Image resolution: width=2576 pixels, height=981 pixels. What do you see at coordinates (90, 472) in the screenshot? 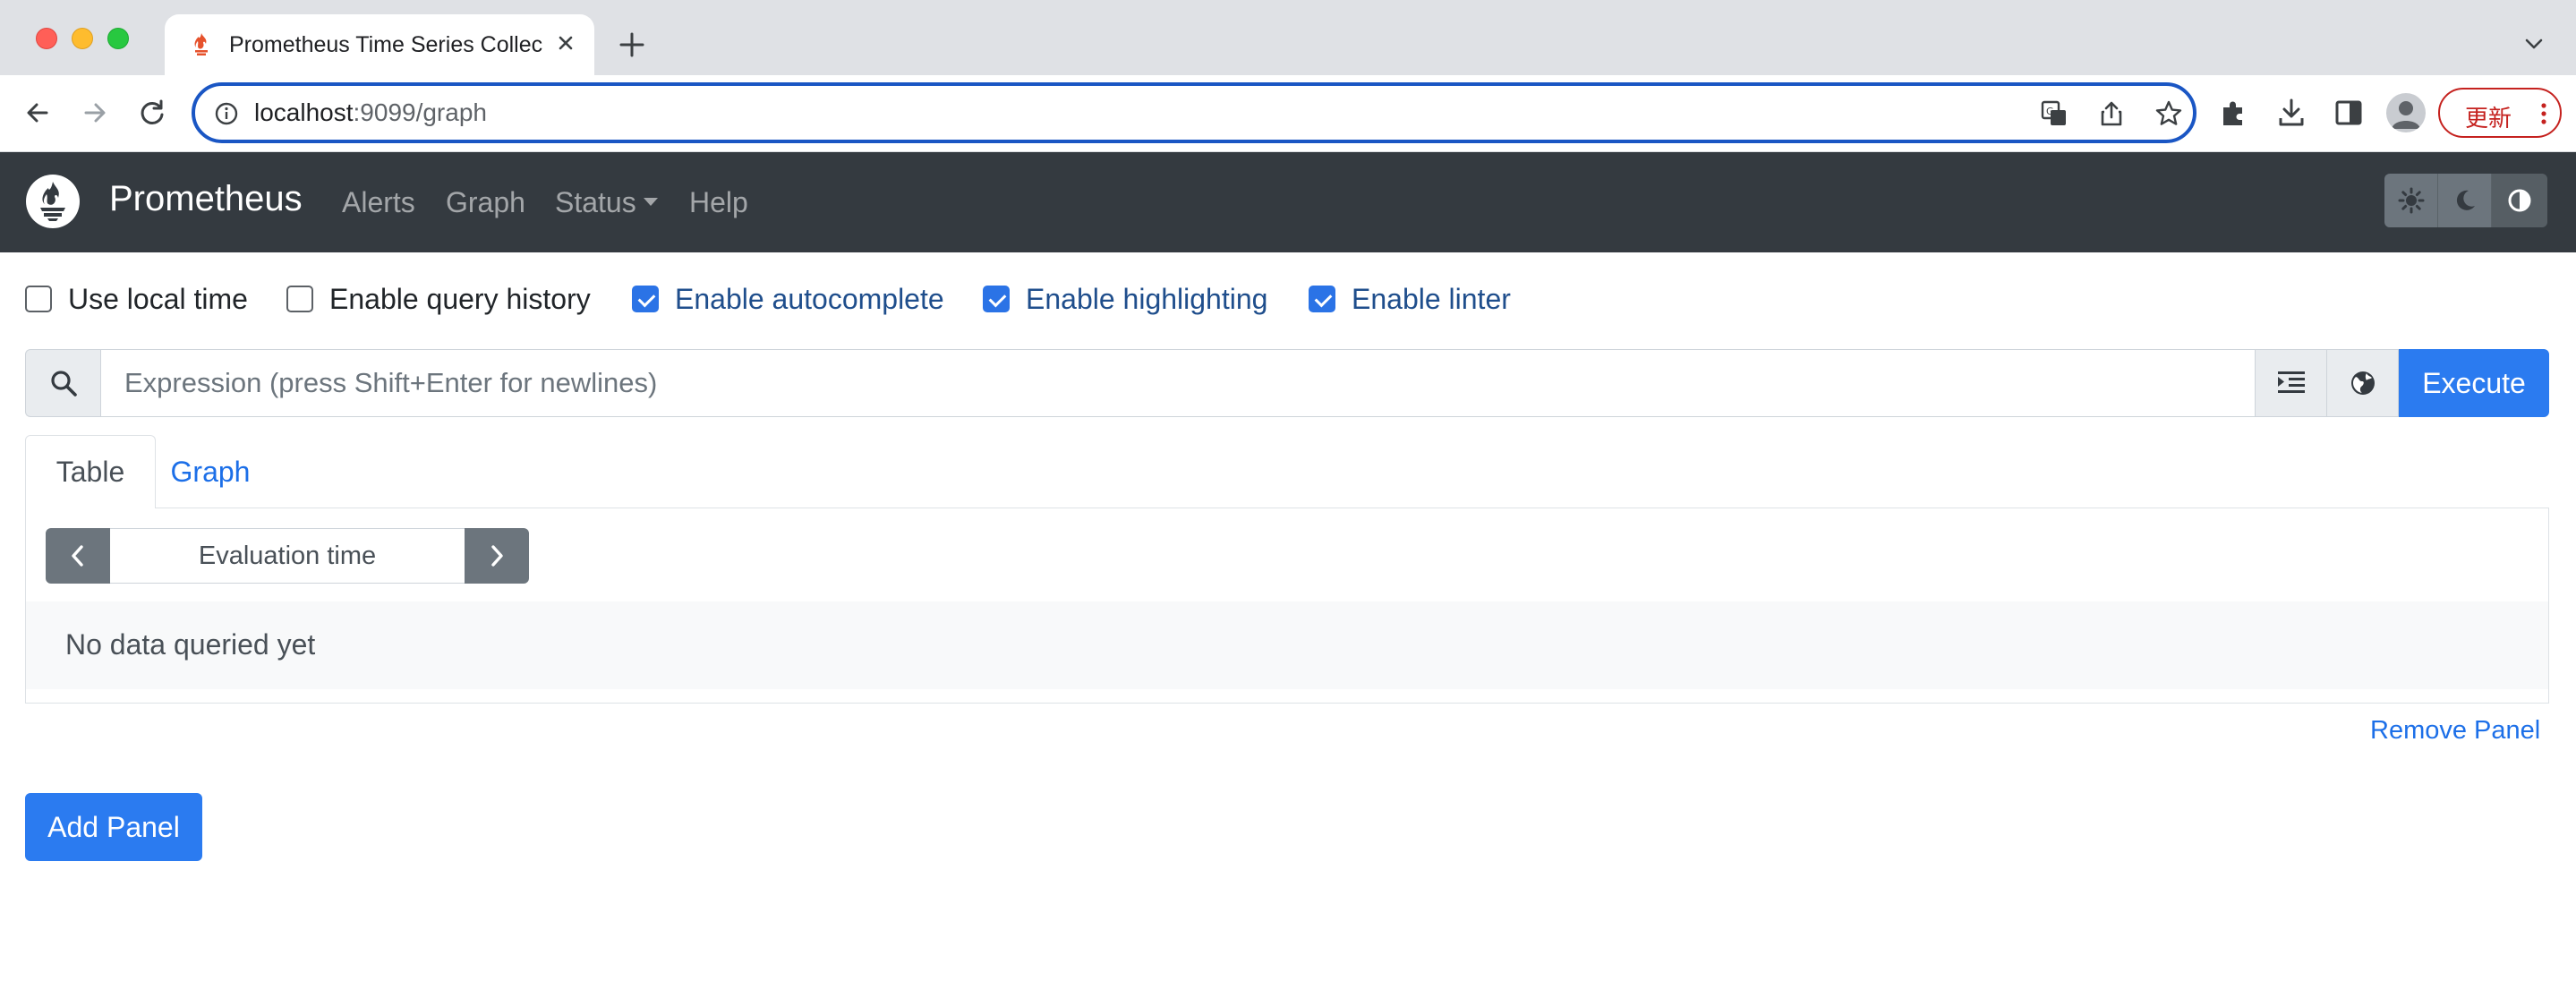
I see `tab-table: Table` at bounding box center [90, 472].